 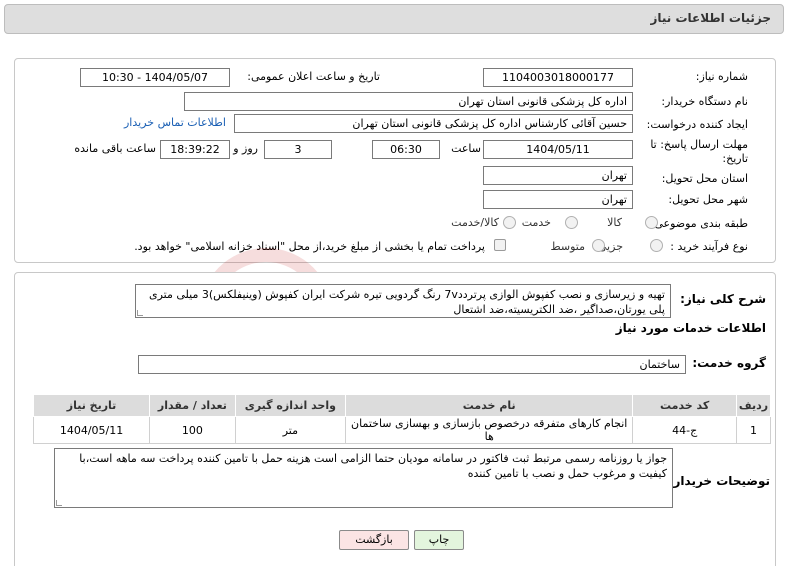 I want to click on deadline-date-field: 1404/05/11, so click(x=558, y=149).